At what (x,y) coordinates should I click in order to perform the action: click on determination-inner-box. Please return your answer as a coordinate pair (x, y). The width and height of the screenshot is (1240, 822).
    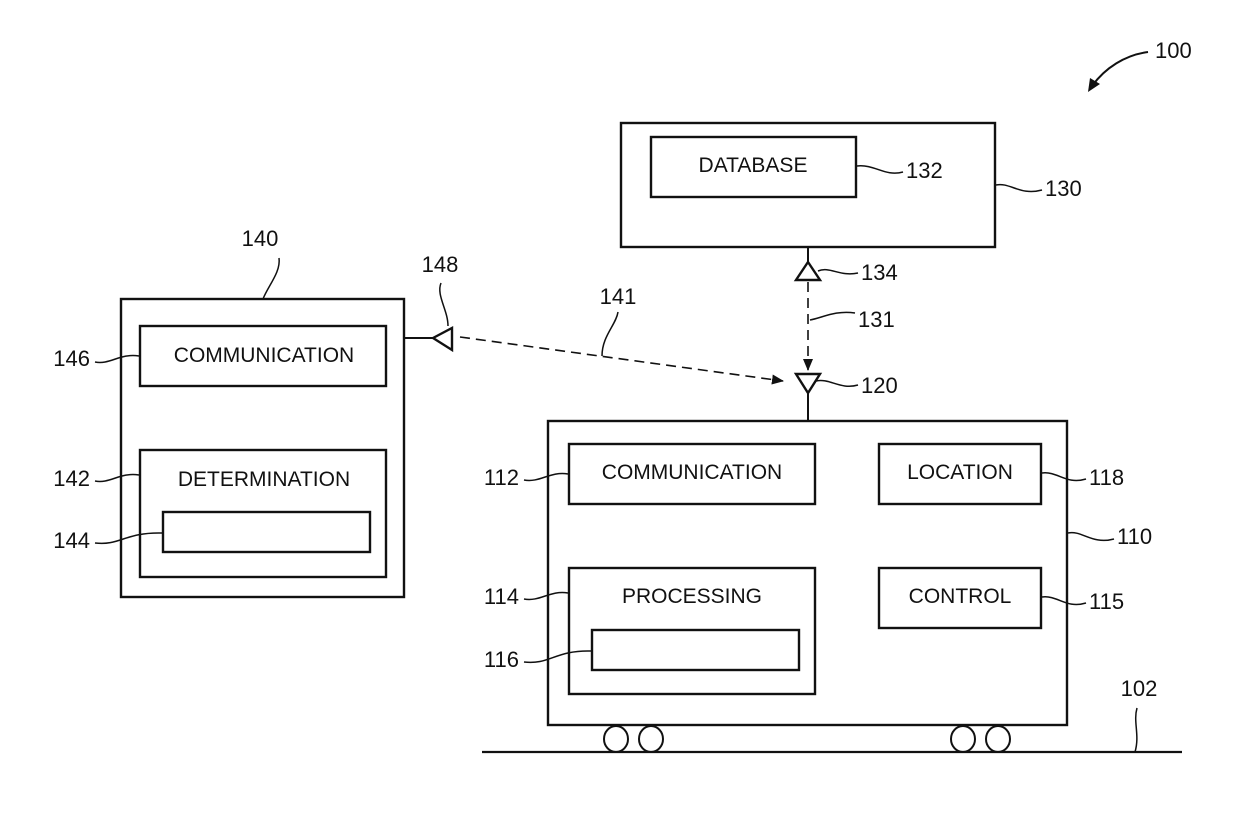
    Looking at the image, I should click on (266, 532).